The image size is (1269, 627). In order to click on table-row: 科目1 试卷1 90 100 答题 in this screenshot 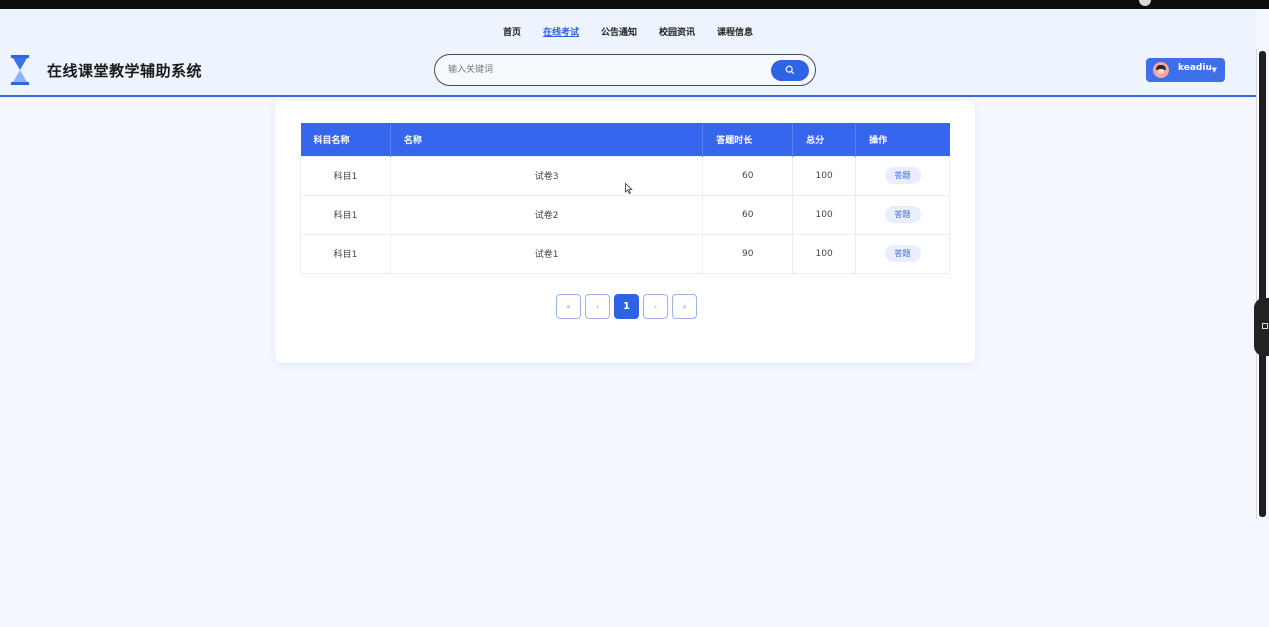, I will do `click(625, 253)`.